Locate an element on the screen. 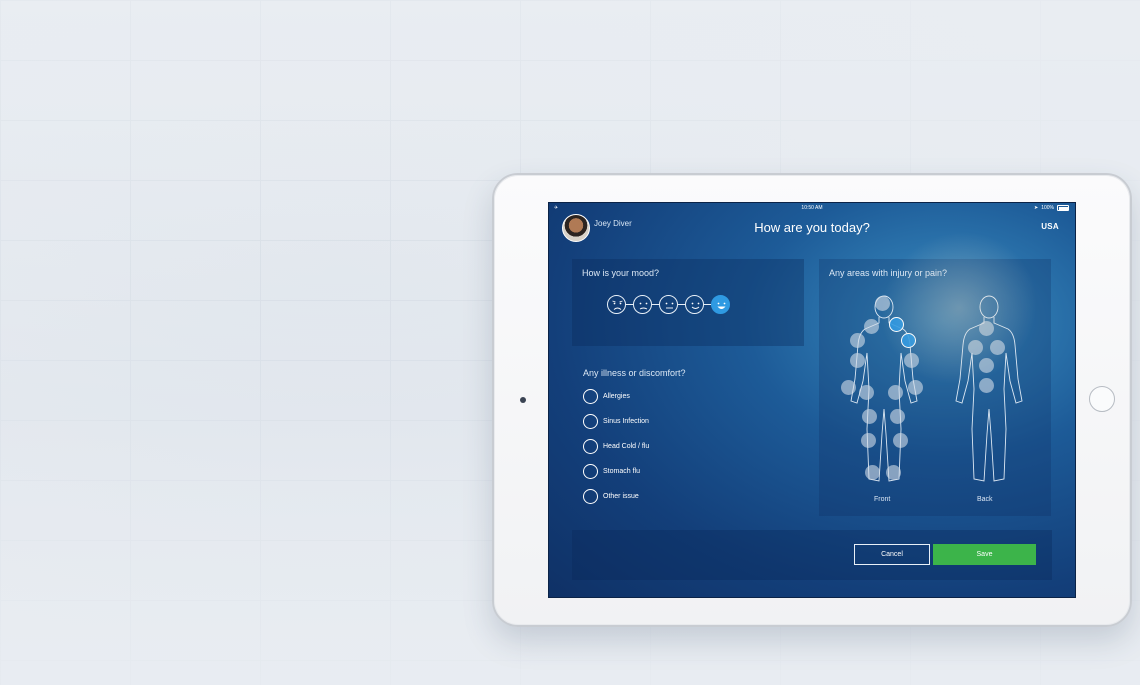  front-left-hand-dot is located at coordinates (848, 387).